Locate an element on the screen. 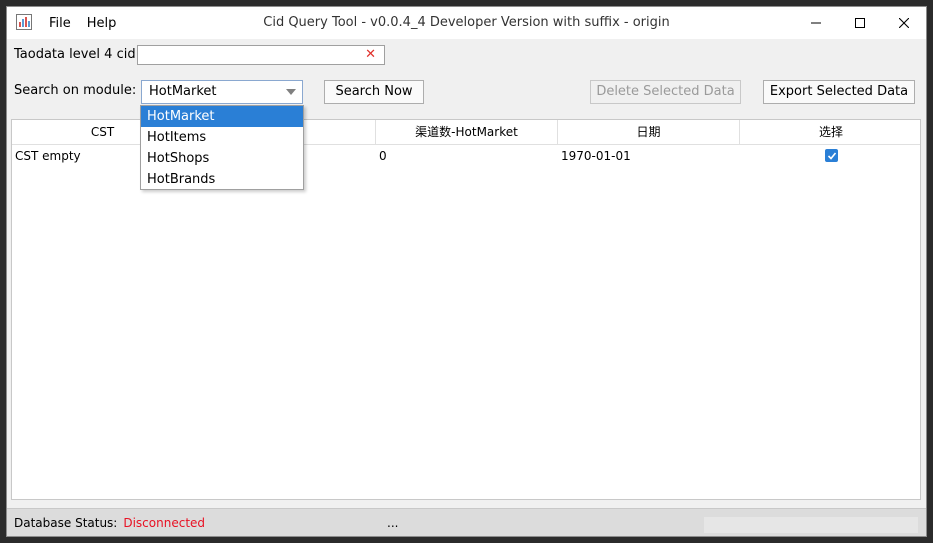 Image resolution: width=933 pixels, height=543 pixels. column-header-select: 选择 is located at coordinates (830, 132).